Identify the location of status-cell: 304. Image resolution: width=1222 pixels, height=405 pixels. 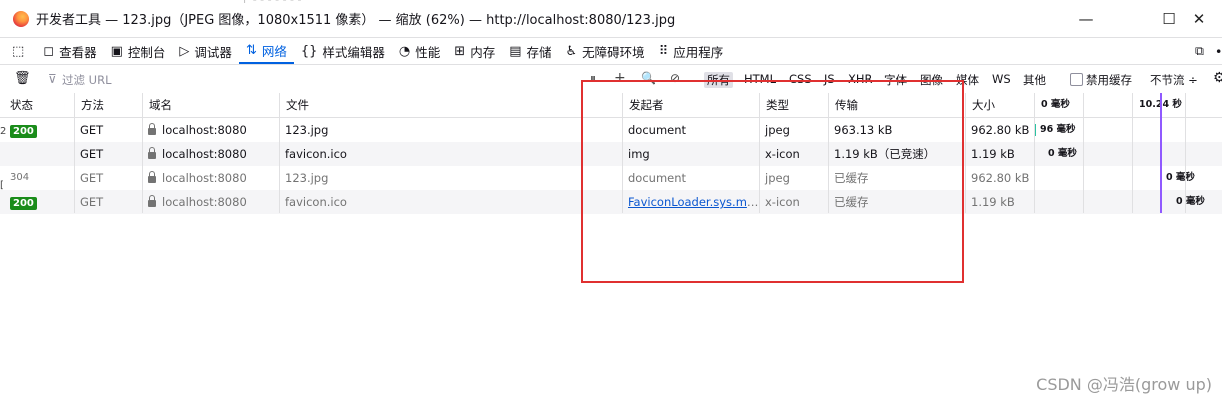
(20, 177).